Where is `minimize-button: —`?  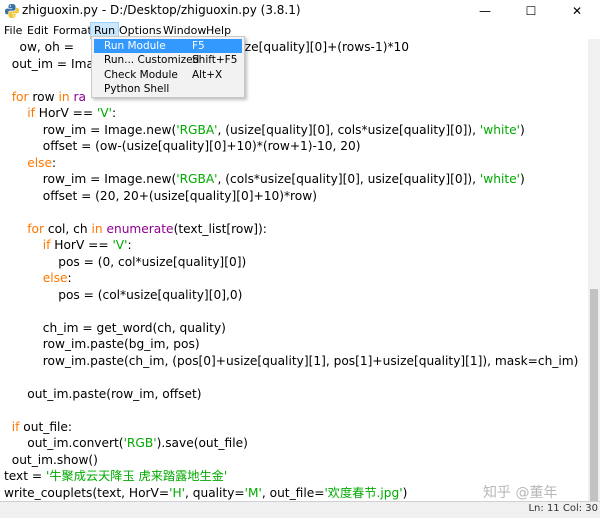 minimize-button: — is located at coordinates (485, 11).